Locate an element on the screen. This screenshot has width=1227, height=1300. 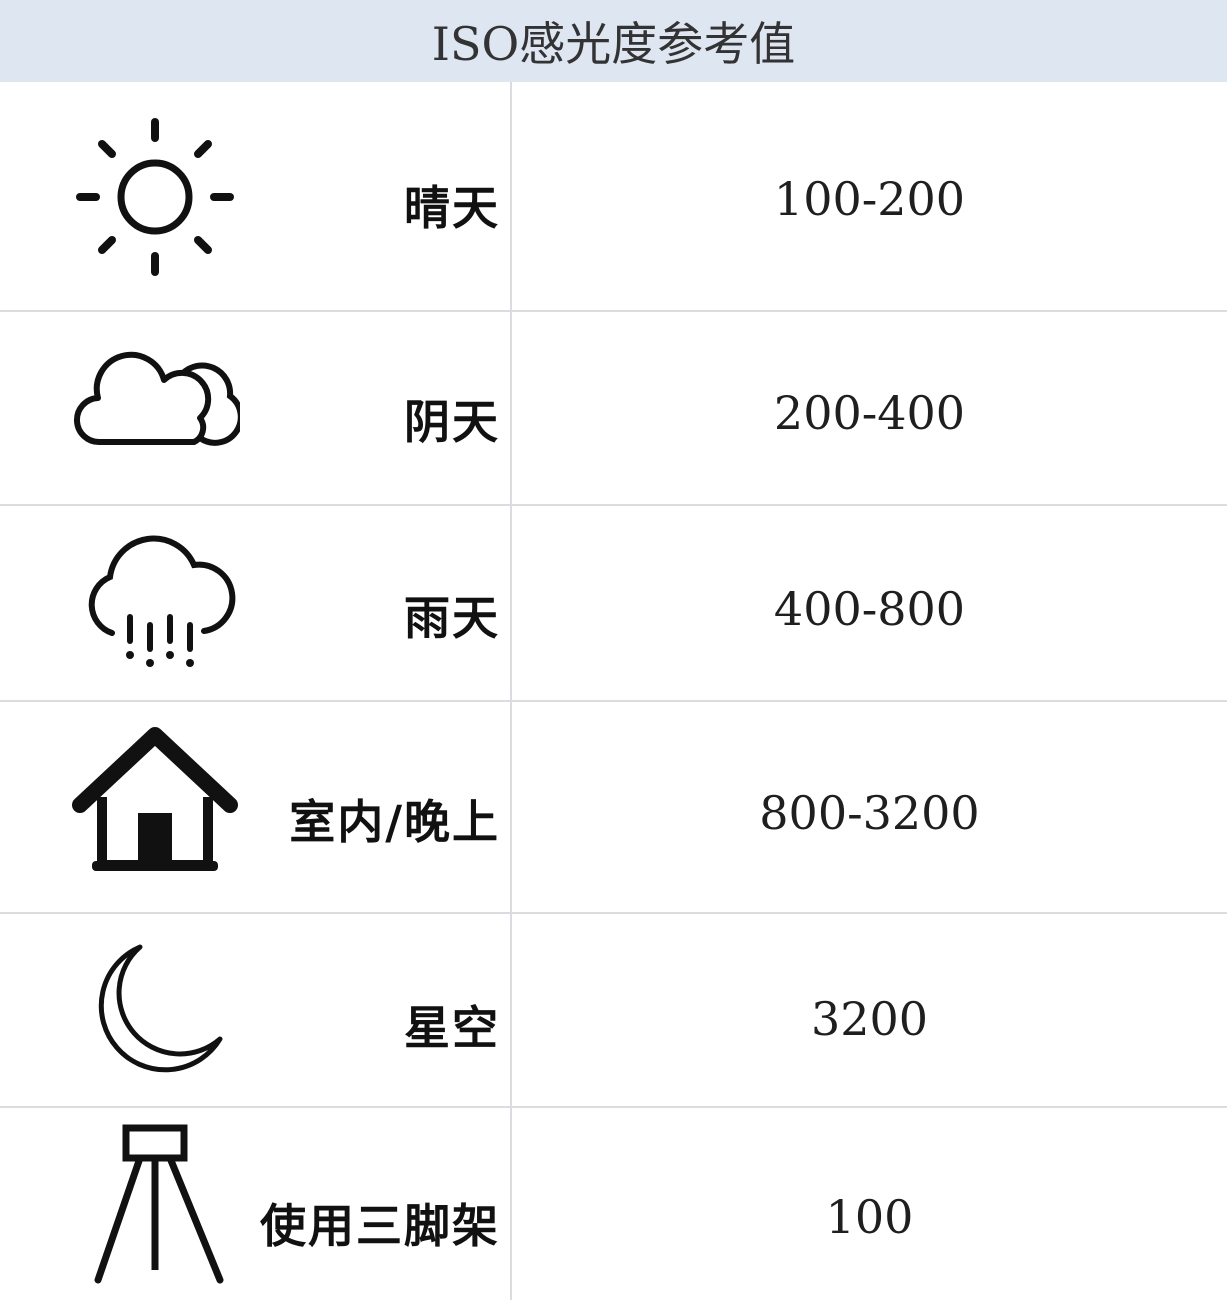
iso-value: 3200 is located at coordinates (869, 1019).